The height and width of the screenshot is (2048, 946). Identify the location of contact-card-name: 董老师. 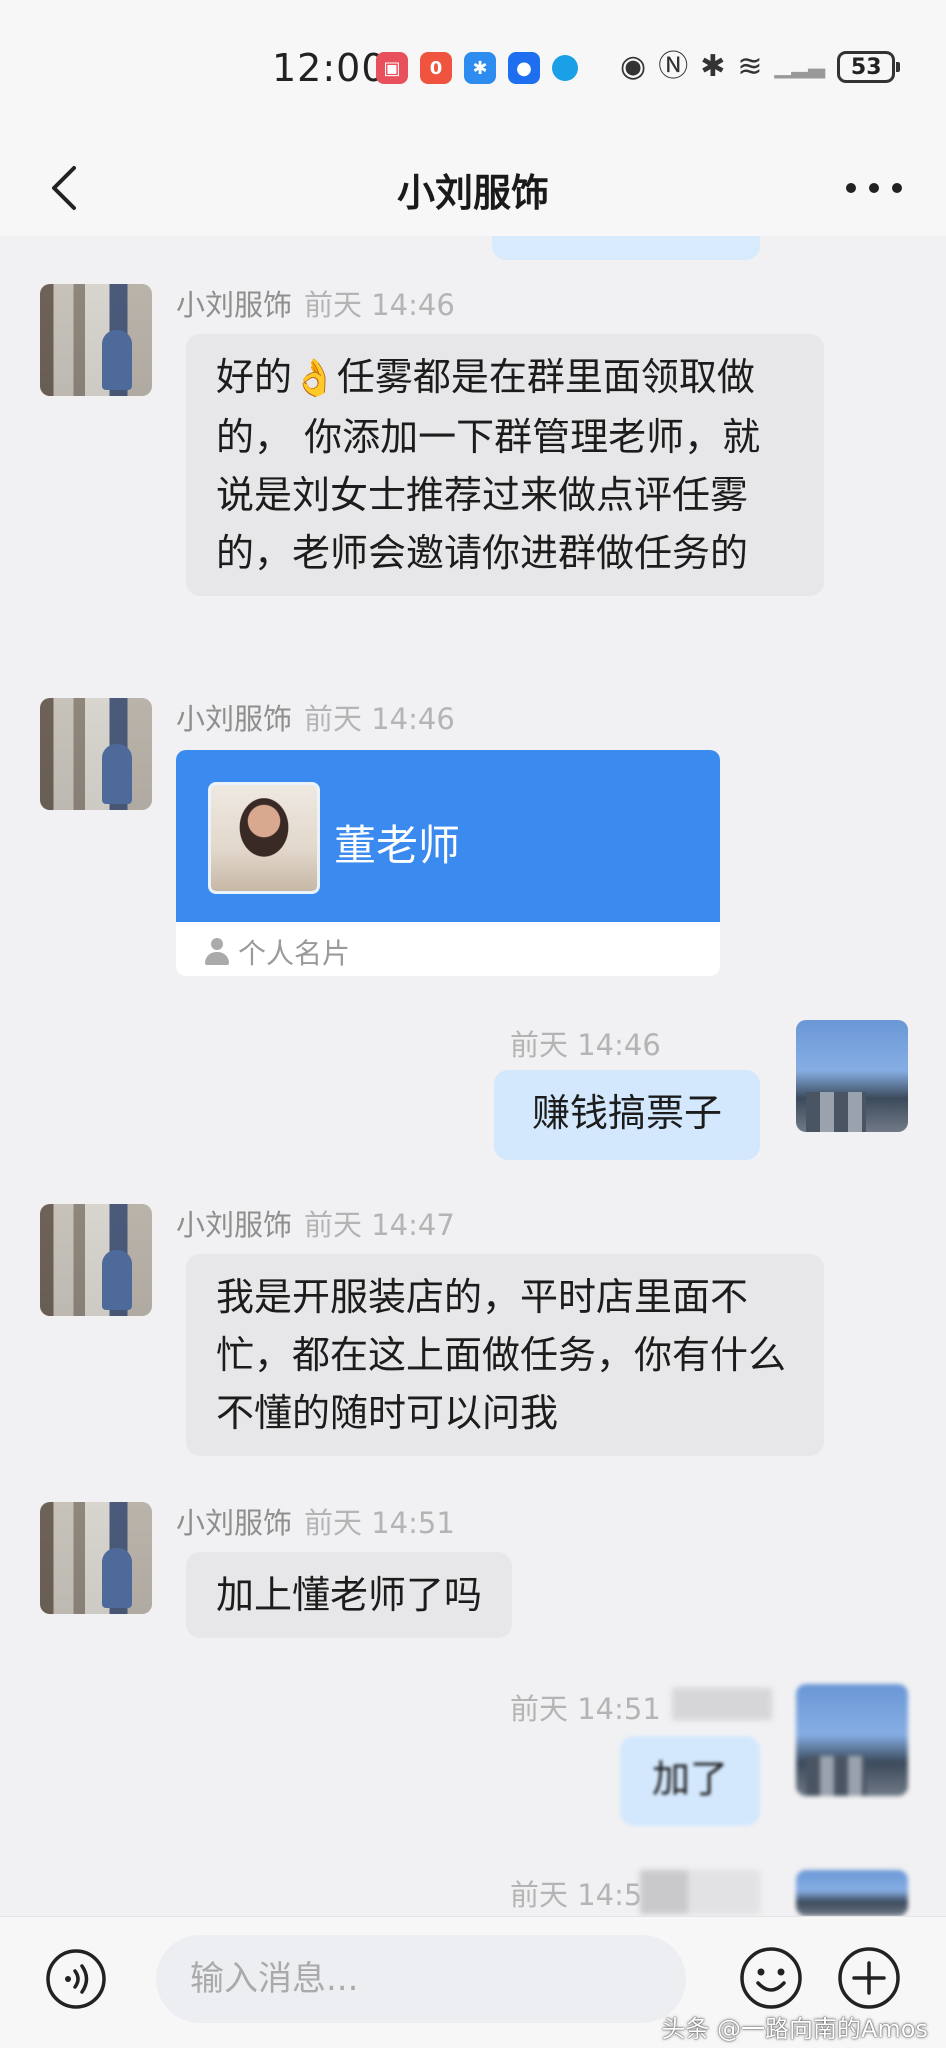
(397, 845).